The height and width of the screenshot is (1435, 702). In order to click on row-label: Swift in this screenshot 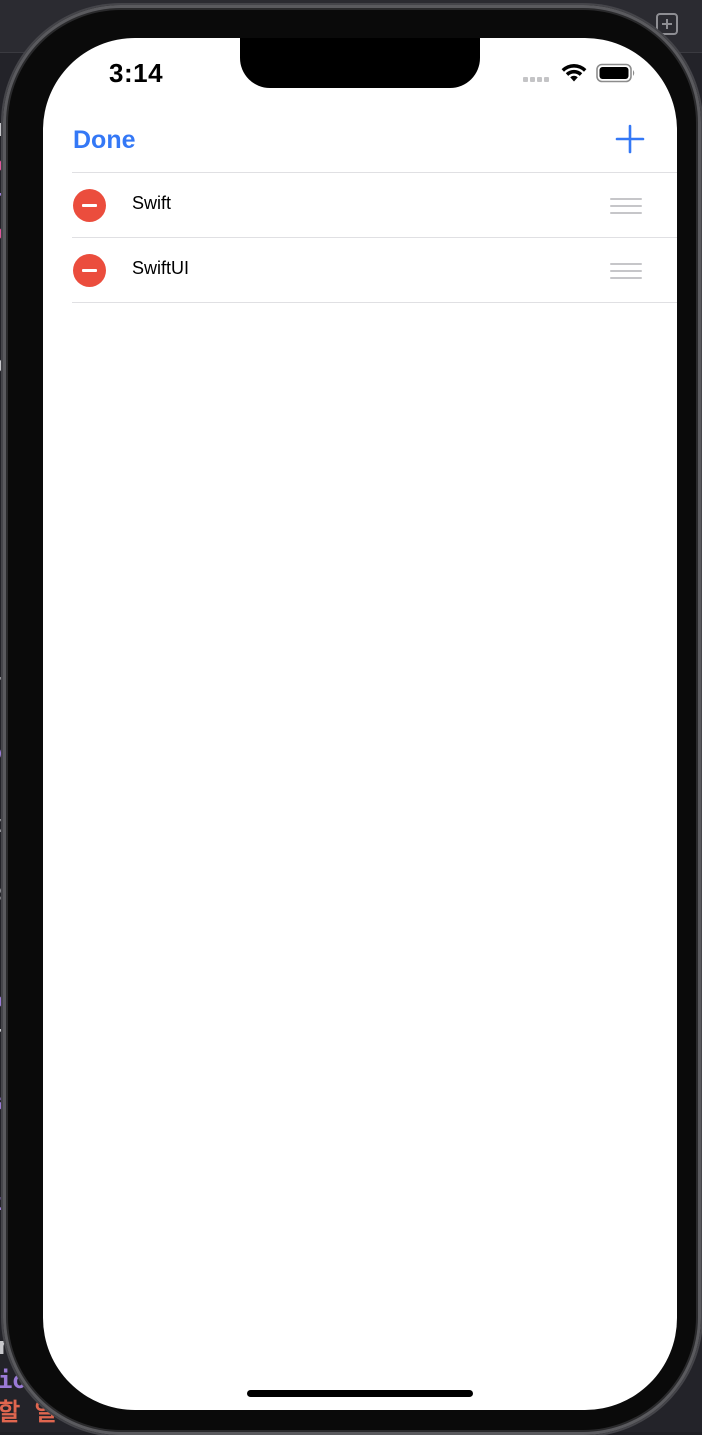, I will do `click(152, 203)`.